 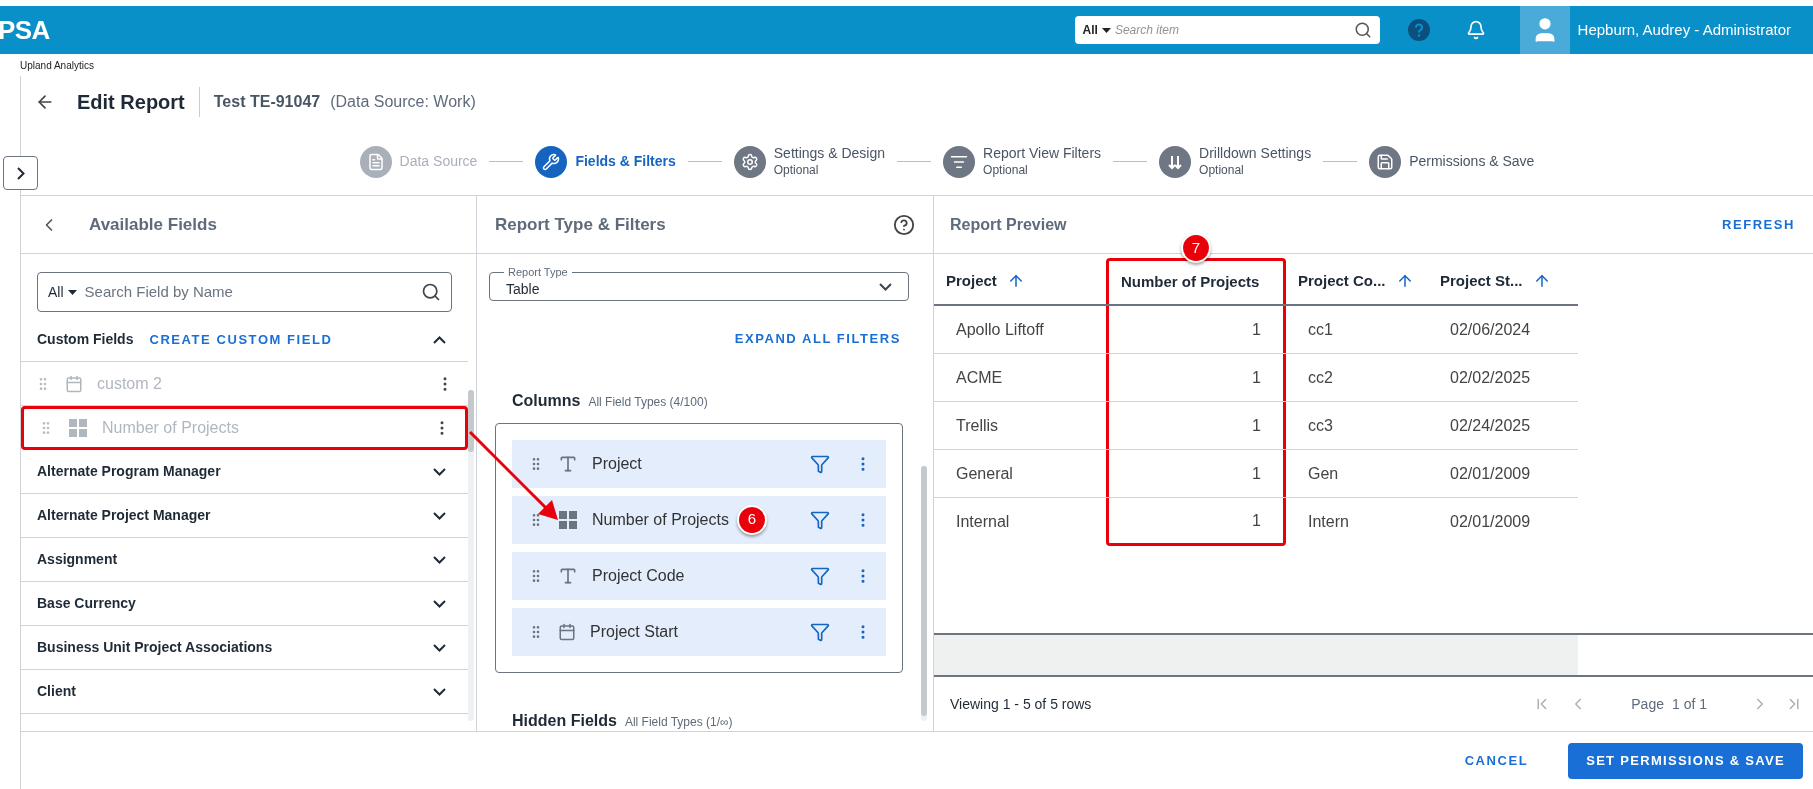 I want to click on column-header: Project, so click(x=1020, y=281).